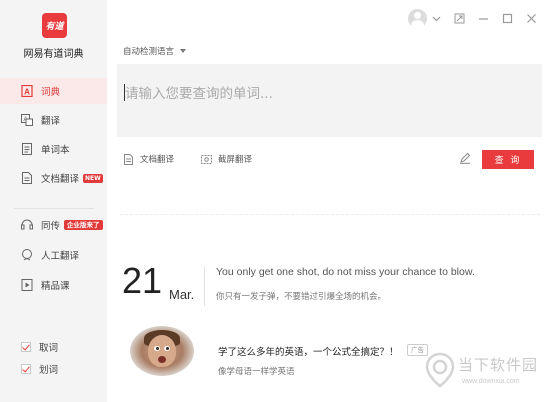  What do you see at coordinates (157, 160) in the screenshot?
I see `doc-translate-label: 文档翻译` at bounding box center [157, 160].